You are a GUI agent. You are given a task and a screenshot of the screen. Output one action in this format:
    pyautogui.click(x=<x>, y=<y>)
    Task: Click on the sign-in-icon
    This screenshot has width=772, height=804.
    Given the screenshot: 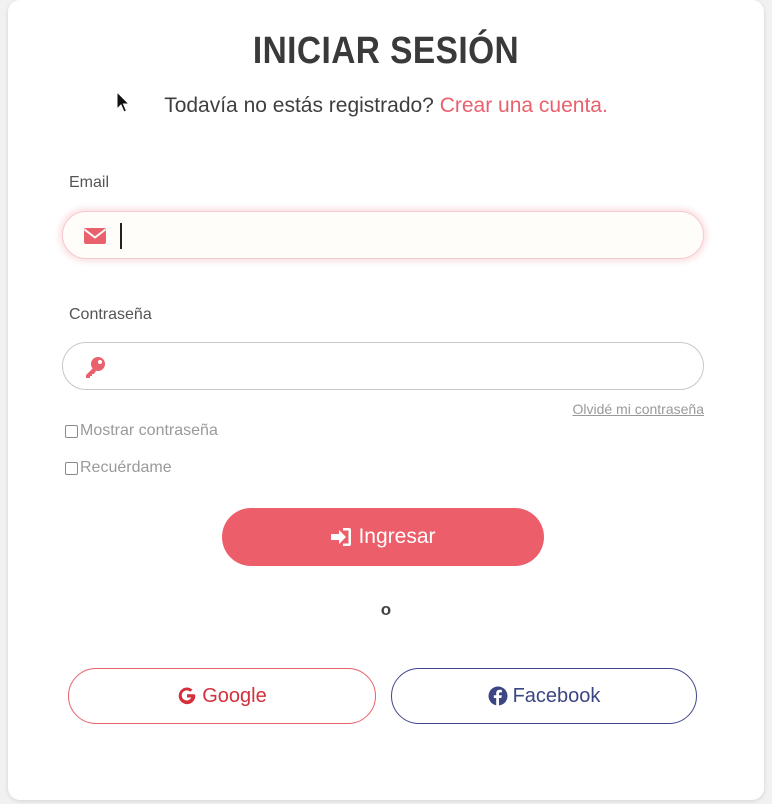 What is the action you would take?
    pyautogui.click(x=341, y=537)
    